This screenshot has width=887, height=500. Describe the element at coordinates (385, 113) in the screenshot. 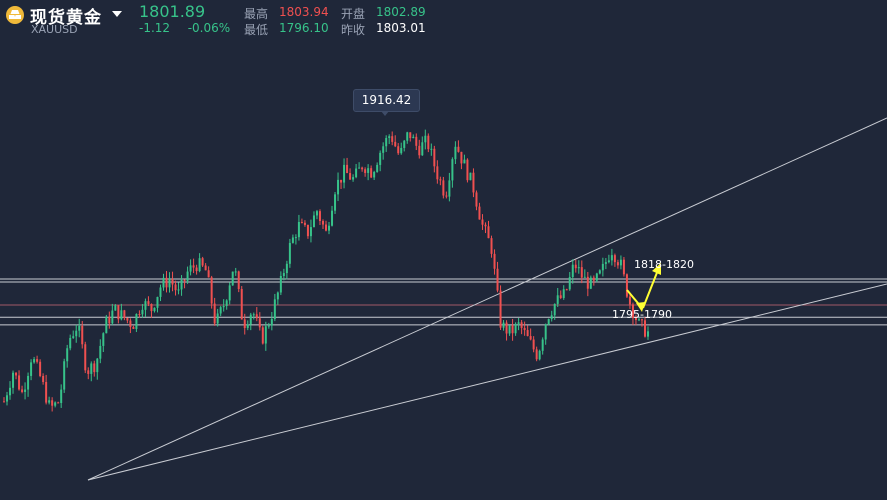

I see `peak-pointer-icon` at that location.